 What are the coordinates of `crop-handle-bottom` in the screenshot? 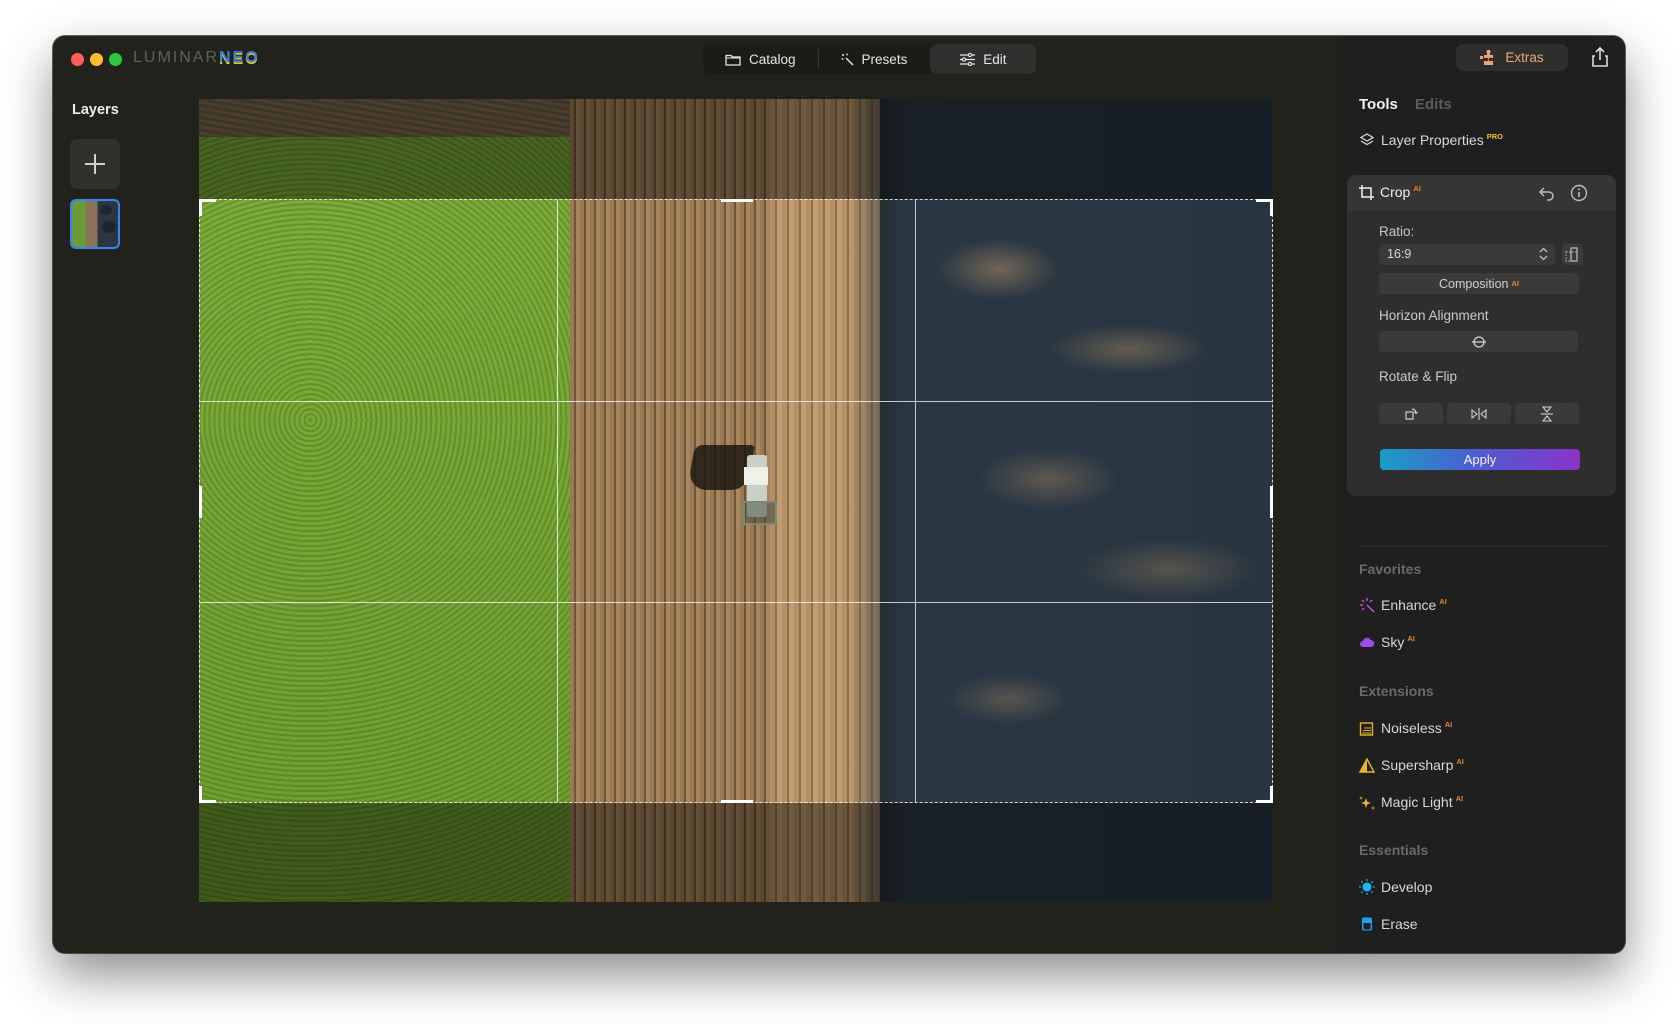 It's located at (737, 801).